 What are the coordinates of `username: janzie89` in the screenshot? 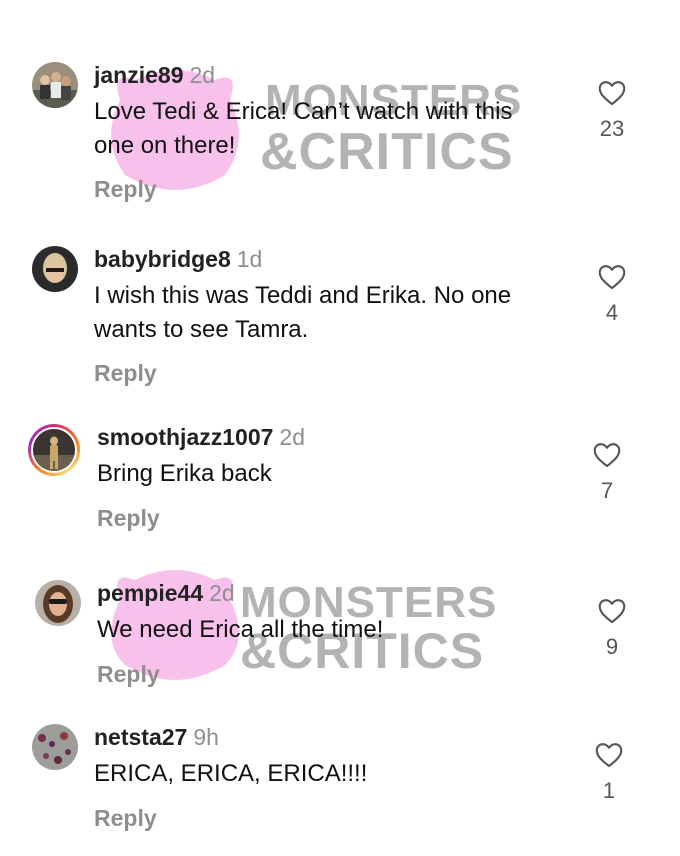 It's located at (139, 75).